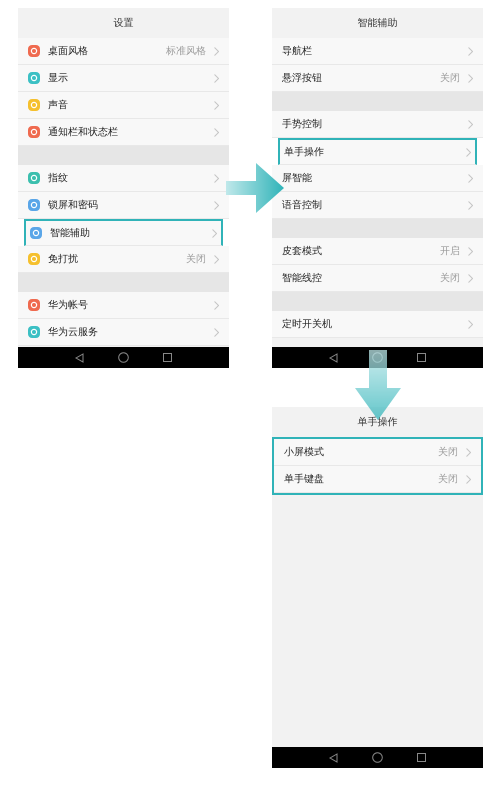  Describe the element at coordinates (304, 153) in the screenshot. I see `item-label: 单手操作` at that location.